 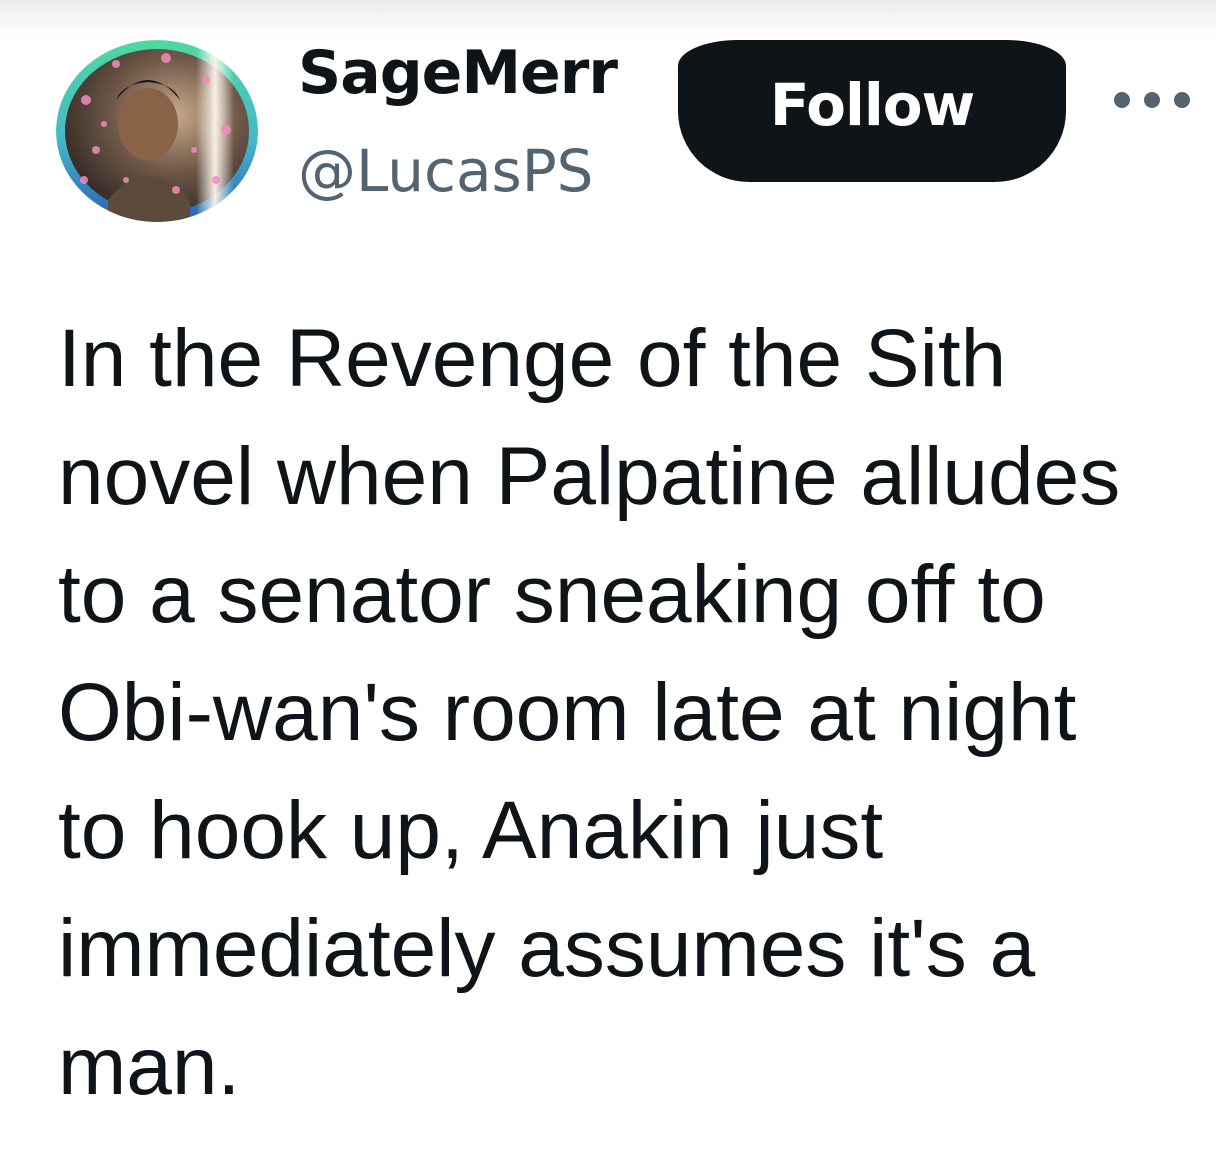 I want to click on author-handle: @LucasPS, so click(x=446, y=171).